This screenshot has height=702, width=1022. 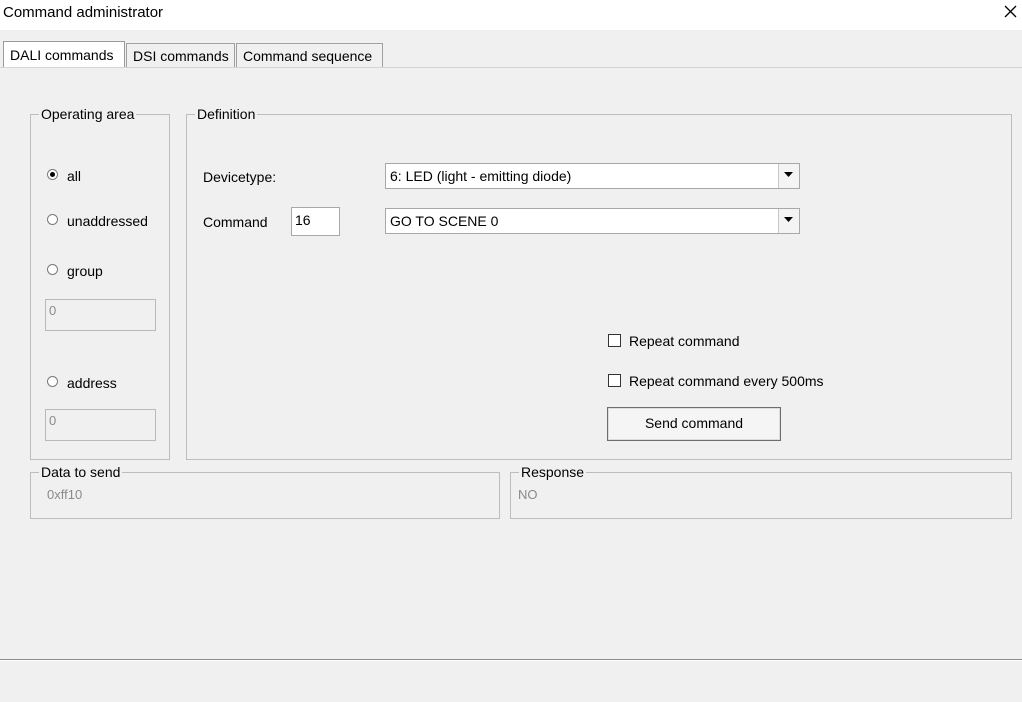 What do you see at coordinates (100, 315) in the screenshot?
I see `group-input: 0` at bounding box center [100, 315].